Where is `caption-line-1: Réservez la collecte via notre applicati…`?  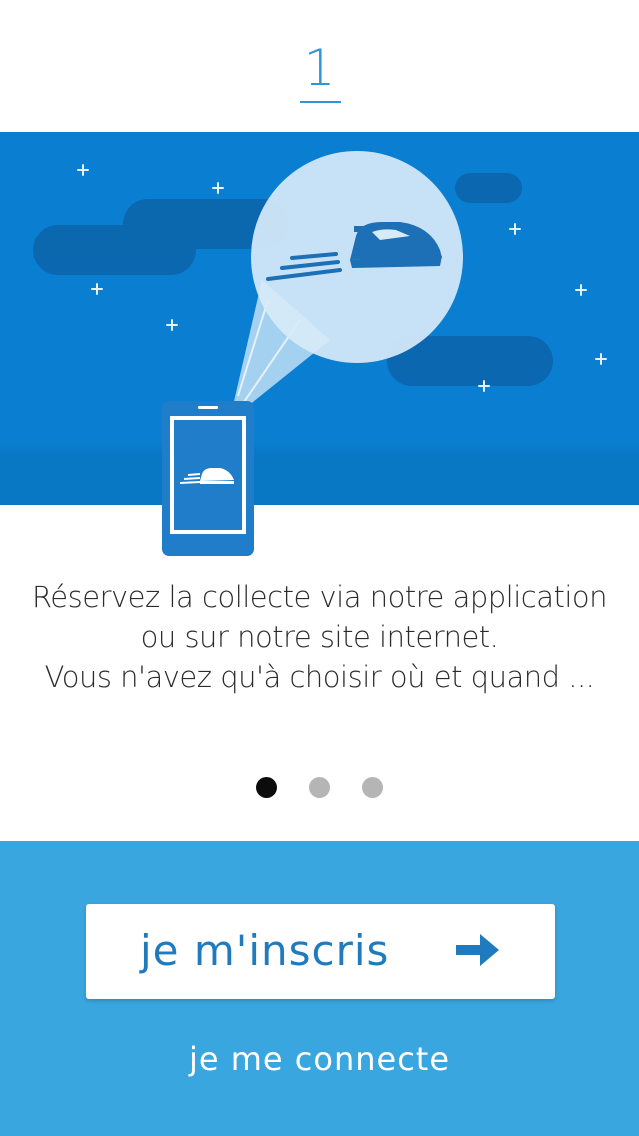 caption-line-1: Réservez la collecte via notre applicati… is located at coordinates (319, 597).